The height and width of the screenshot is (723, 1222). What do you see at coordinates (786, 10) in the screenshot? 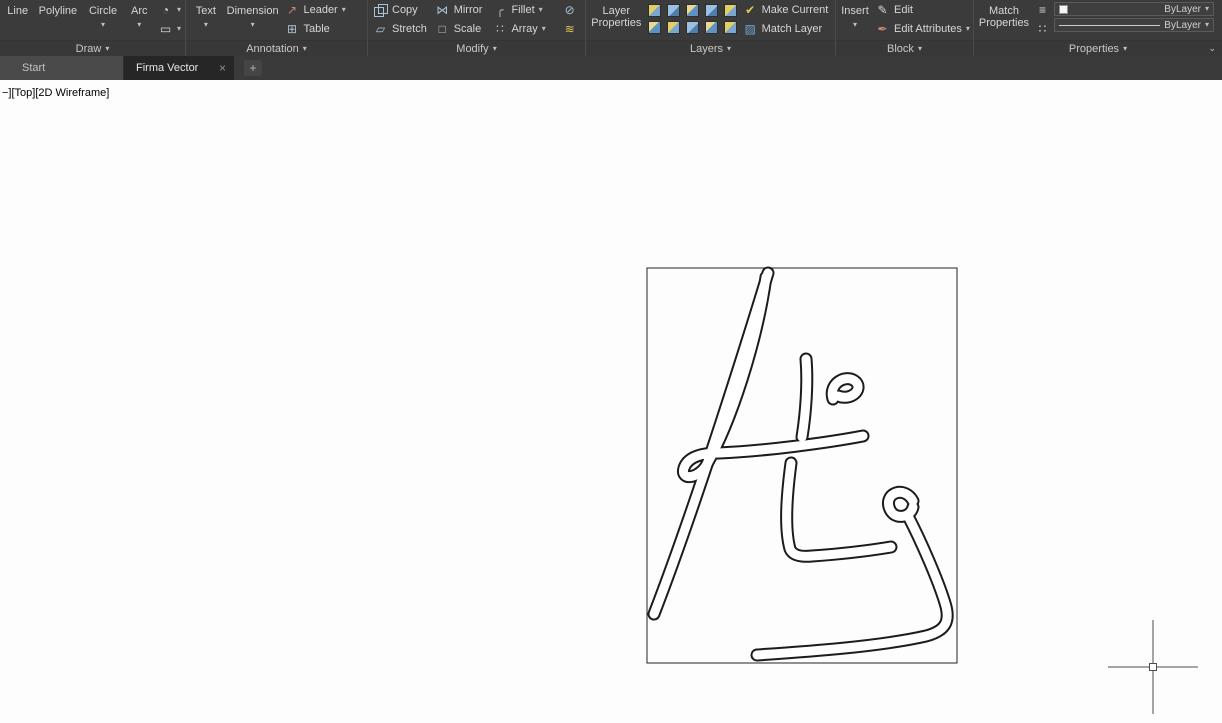
I see `make-current-button: ✔ Make Current` at bounding box center [786, 10].